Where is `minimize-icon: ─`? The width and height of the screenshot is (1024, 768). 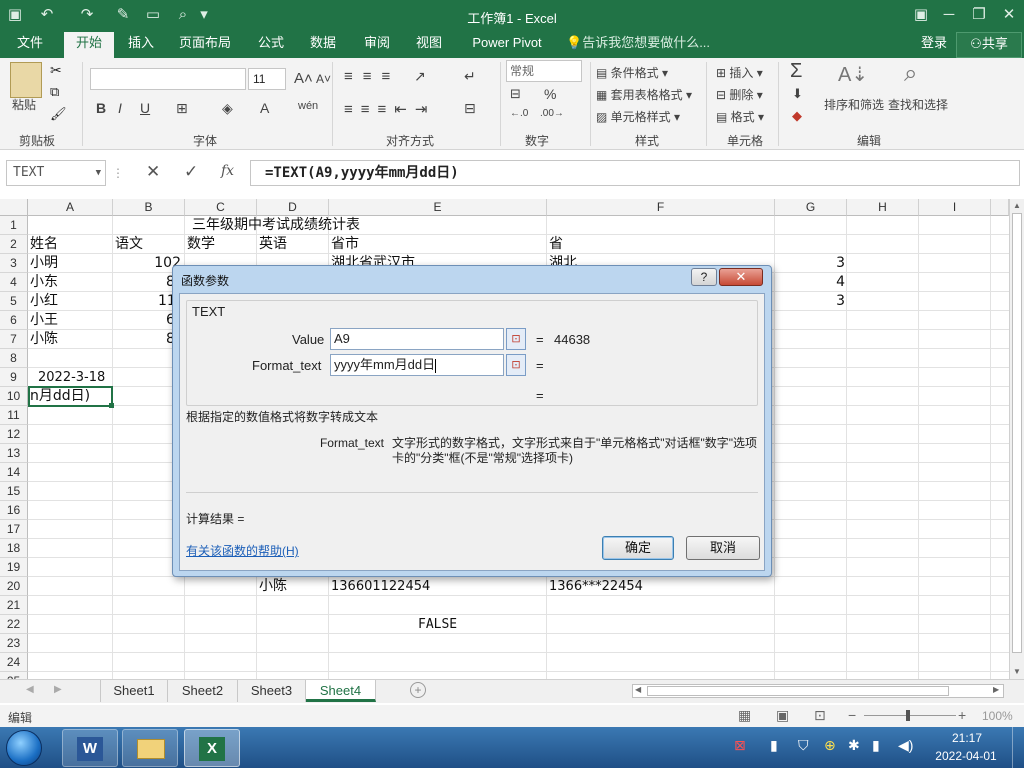 minimize-icon: ─ is located at coordinates (949, 15).